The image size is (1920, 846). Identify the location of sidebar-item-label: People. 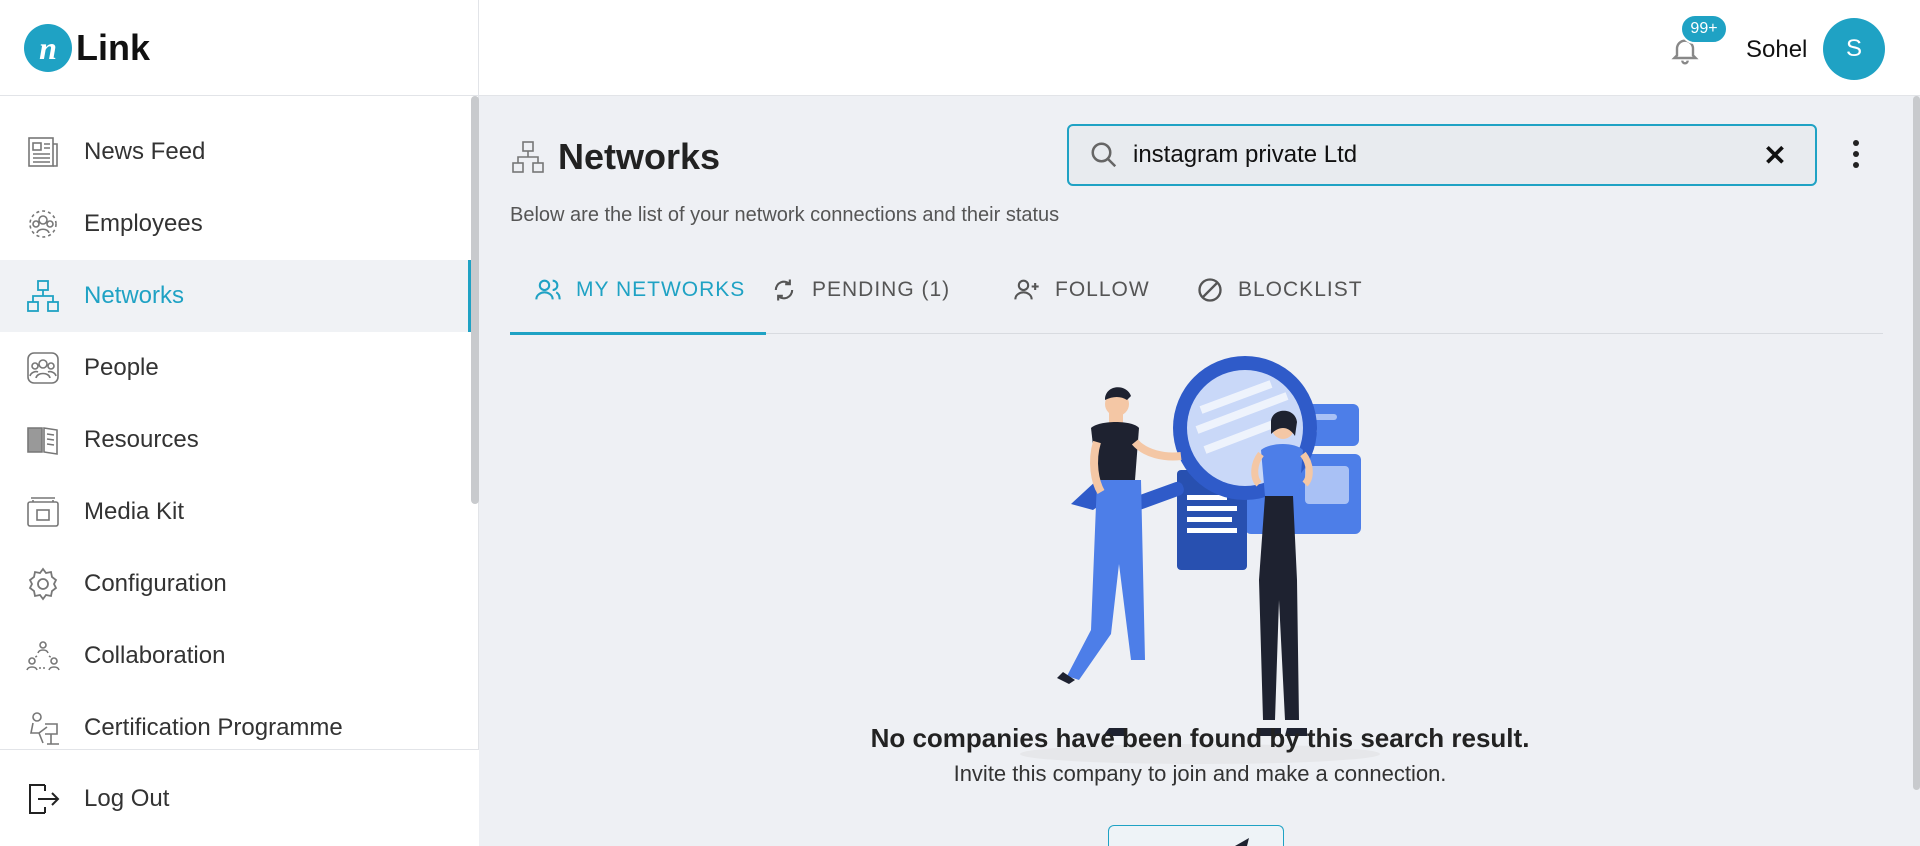
(121, 367).